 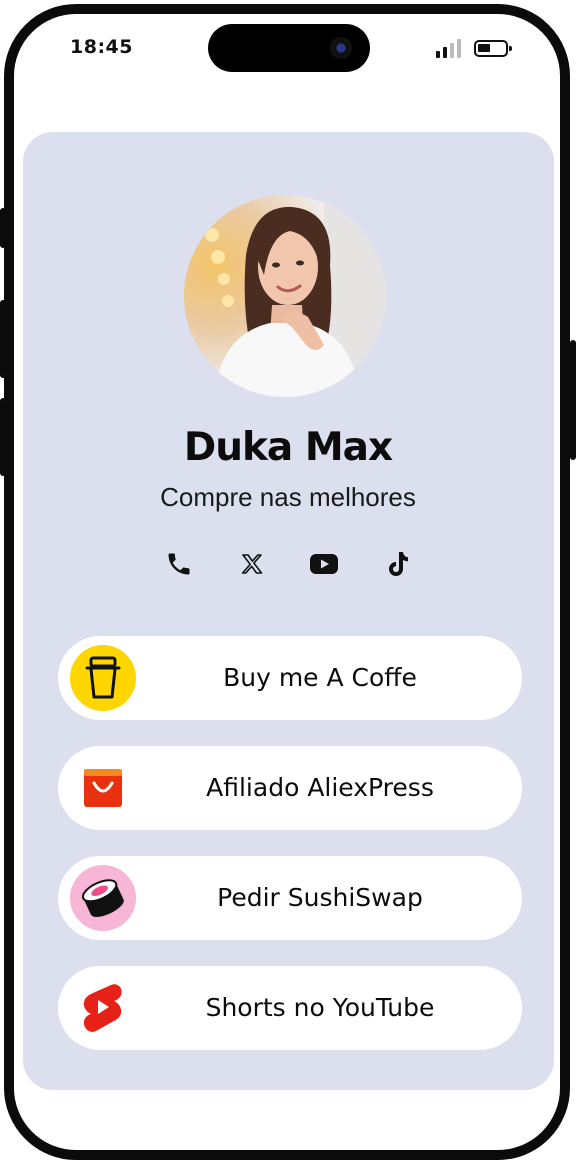 I want to click on link-button-coffee: Buy me A Coffe, so click(x=290, y=678).